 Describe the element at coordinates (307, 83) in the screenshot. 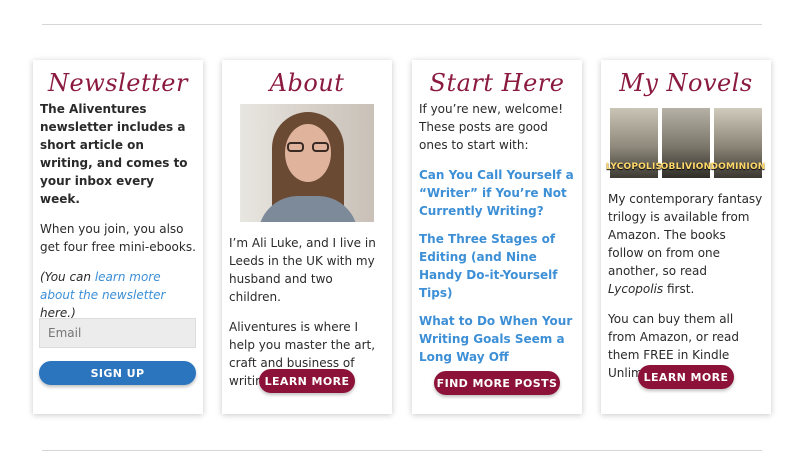

I see `about-title: About` at that location.